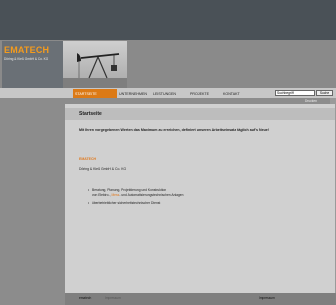 The width and height of the screenshot is (336, 305). I want to click on nav-item-kontakt: KONTAKT, so click(231, 94).